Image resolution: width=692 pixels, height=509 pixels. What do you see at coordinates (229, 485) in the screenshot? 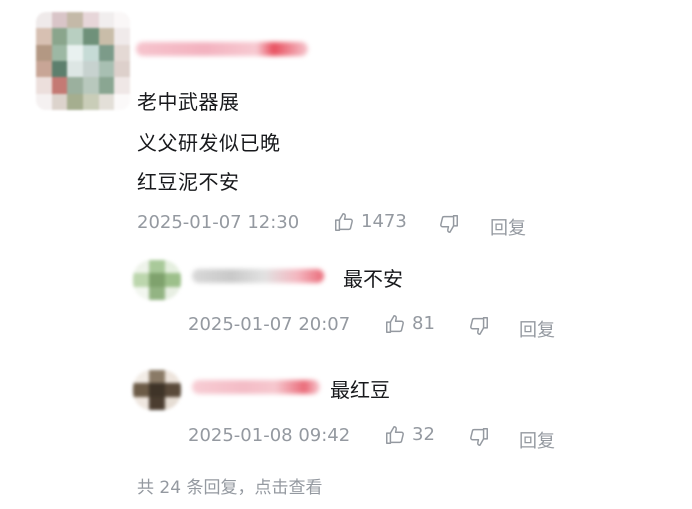
I see `view-more-replies-link: 共 24 条回复，点击查看` at bounding box center [229, 485].